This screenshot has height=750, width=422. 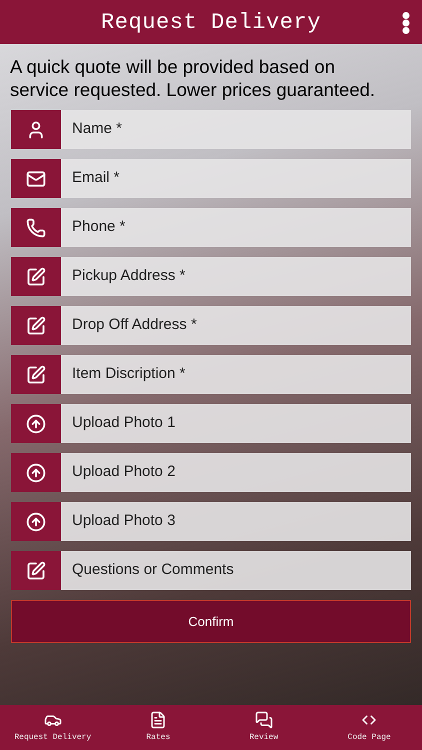 What do you see at coordinates (236, 129) in the screenshot?
I see `input-field: Name *` at bounding box center [236, 129].